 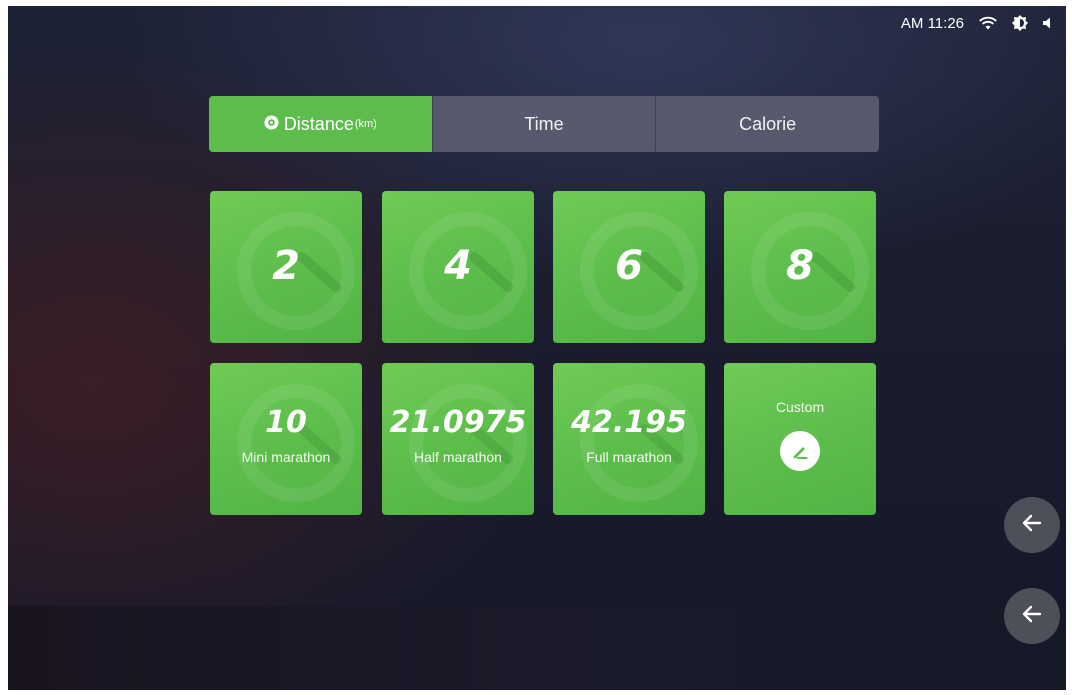 What do you see at coordinates (932, 23) in the screenshot?
I see `status-time: AM 11:26` at bounding box center [932, 23].